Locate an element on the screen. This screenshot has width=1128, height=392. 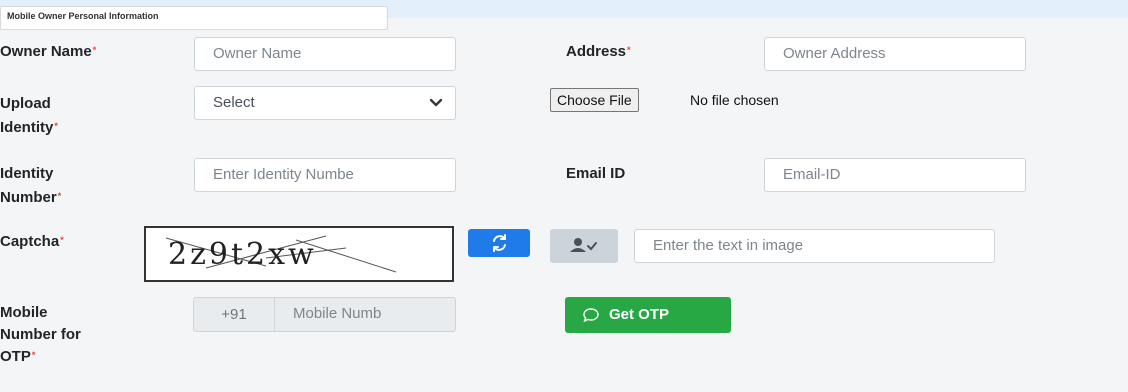
email-label: Email ID is located at coordinates (596, 173).